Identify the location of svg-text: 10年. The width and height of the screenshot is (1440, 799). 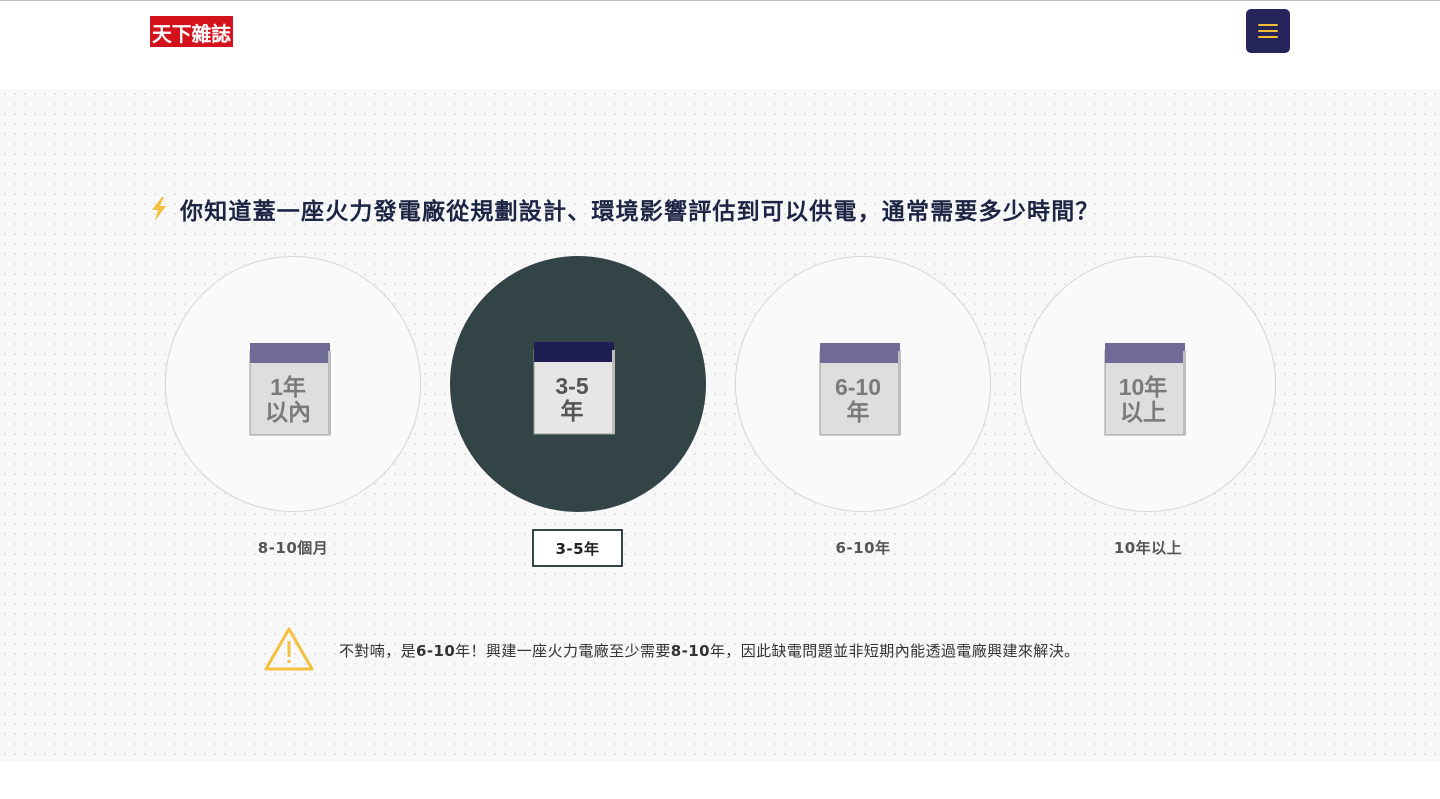
(1143, 387).